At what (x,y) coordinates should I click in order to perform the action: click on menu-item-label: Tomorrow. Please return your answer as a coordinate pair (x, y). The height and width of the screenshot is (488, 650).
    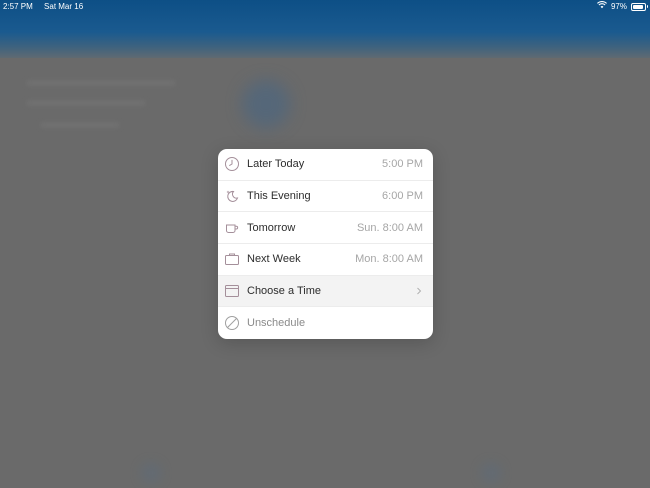
    Looking at the image, I should click on (271, 227).